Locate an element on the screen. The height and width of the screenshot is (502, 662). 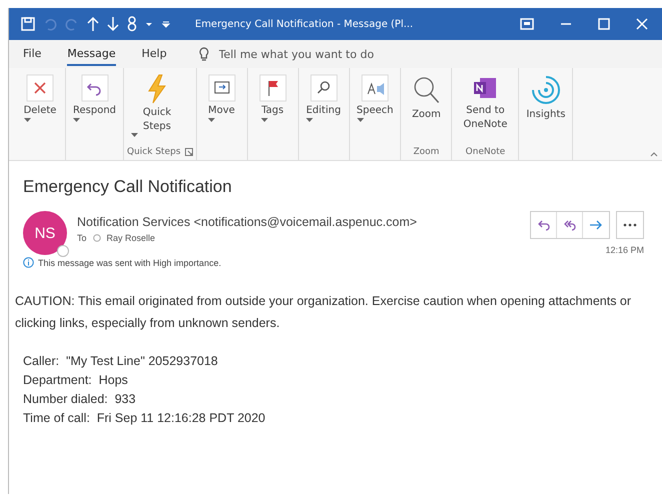
dialog-launcher-icon is located at coordinates (188, 152).